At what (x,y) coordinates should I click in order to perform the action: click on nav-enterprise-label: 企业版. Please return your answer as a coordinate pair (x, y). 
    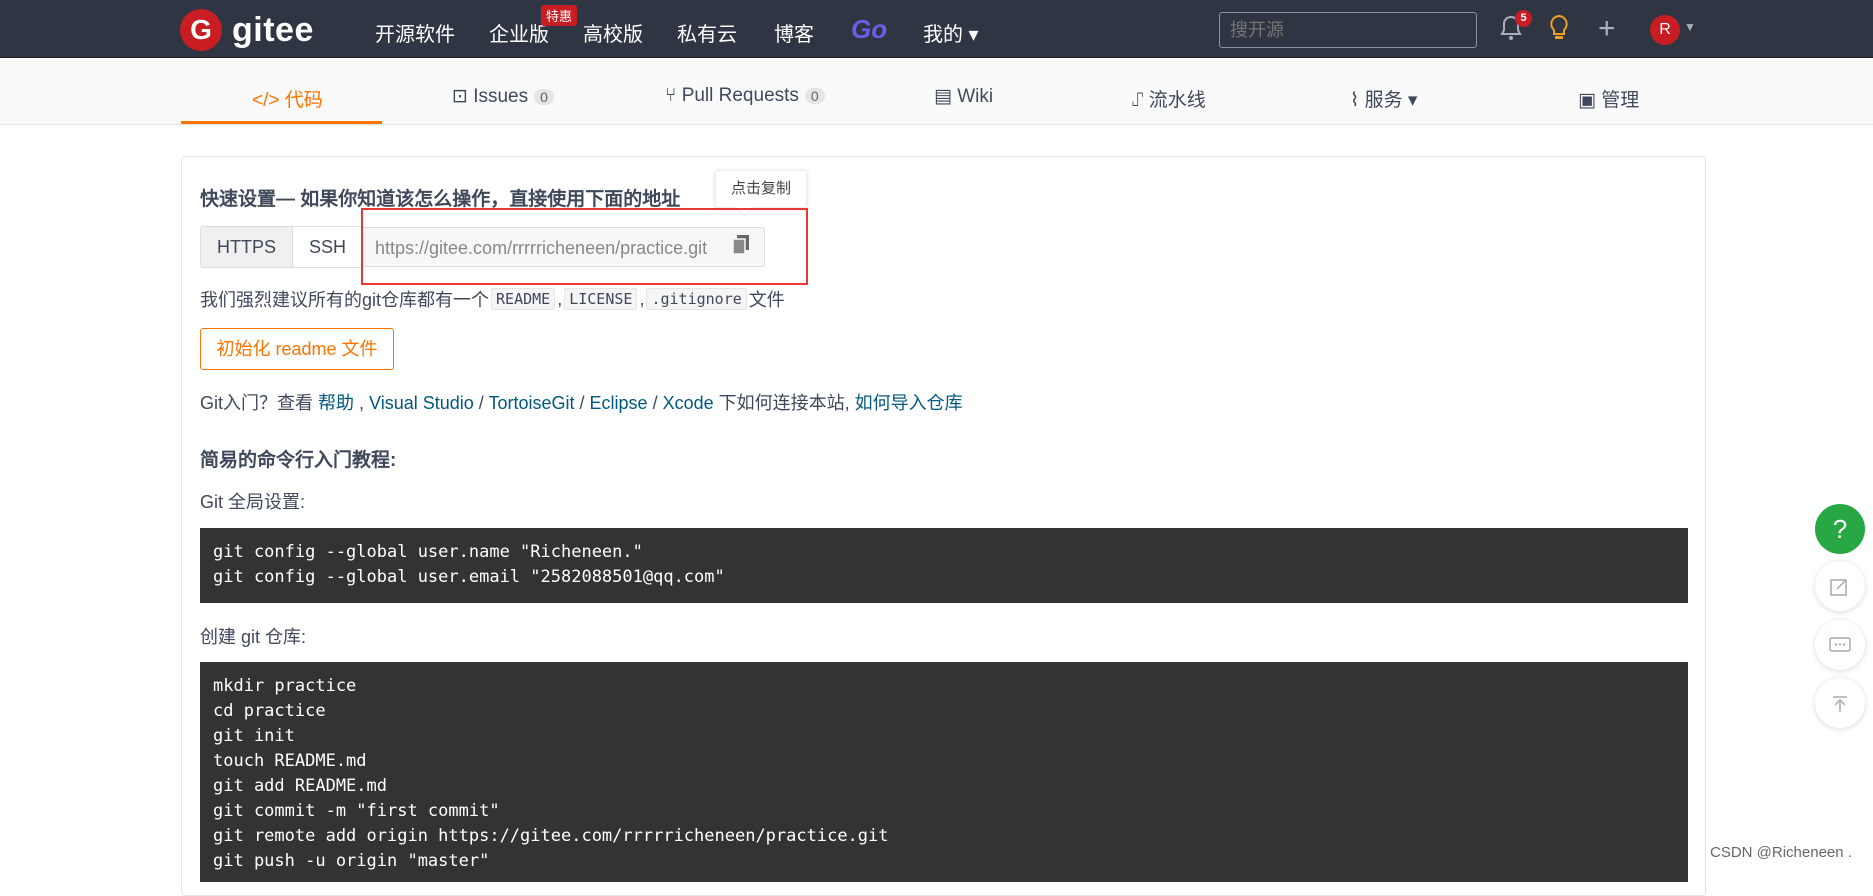
    Looking at the image, I should click on (519, 35).